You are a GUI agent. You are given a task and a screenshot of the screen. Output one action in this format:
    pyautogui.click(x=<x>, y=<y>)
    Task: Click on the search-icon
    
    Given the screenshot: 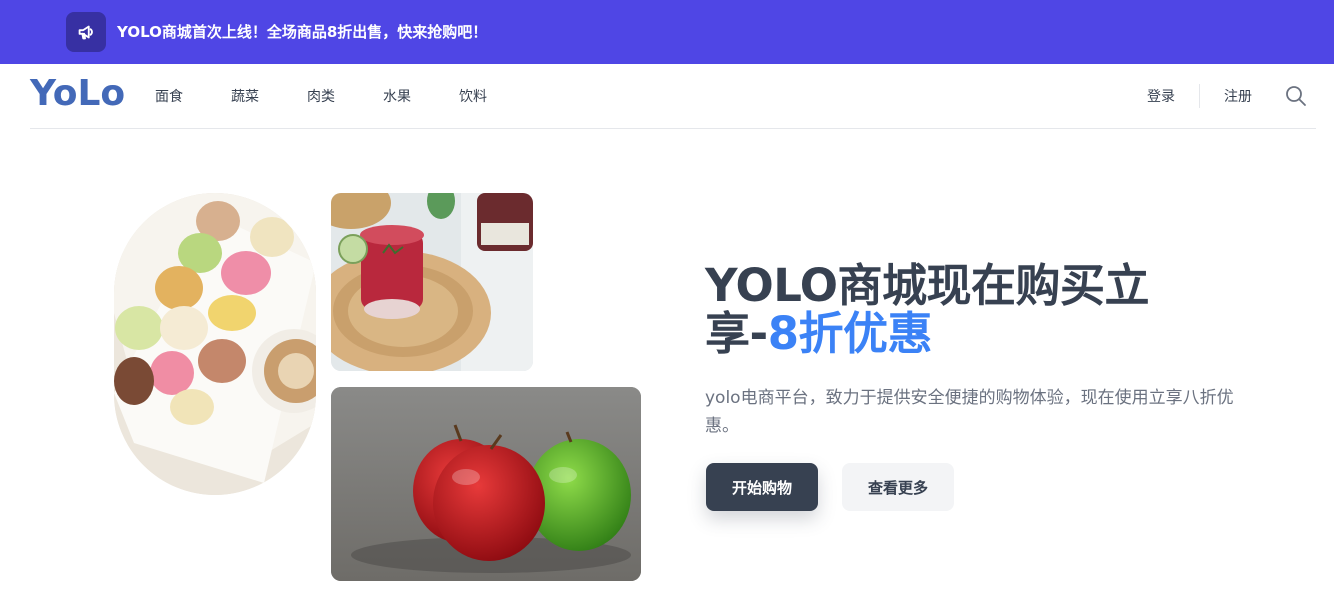 What is the action you would take?
    pyautogui.click(x=1296, y=96)
    